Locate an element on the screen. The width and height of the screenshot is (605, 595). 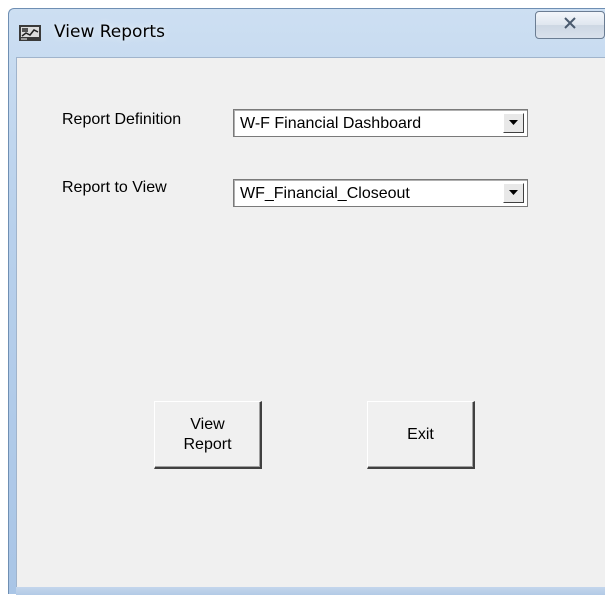
report-to-view-value: WF_Financial_Closeout is located at coordinates (325, 193).